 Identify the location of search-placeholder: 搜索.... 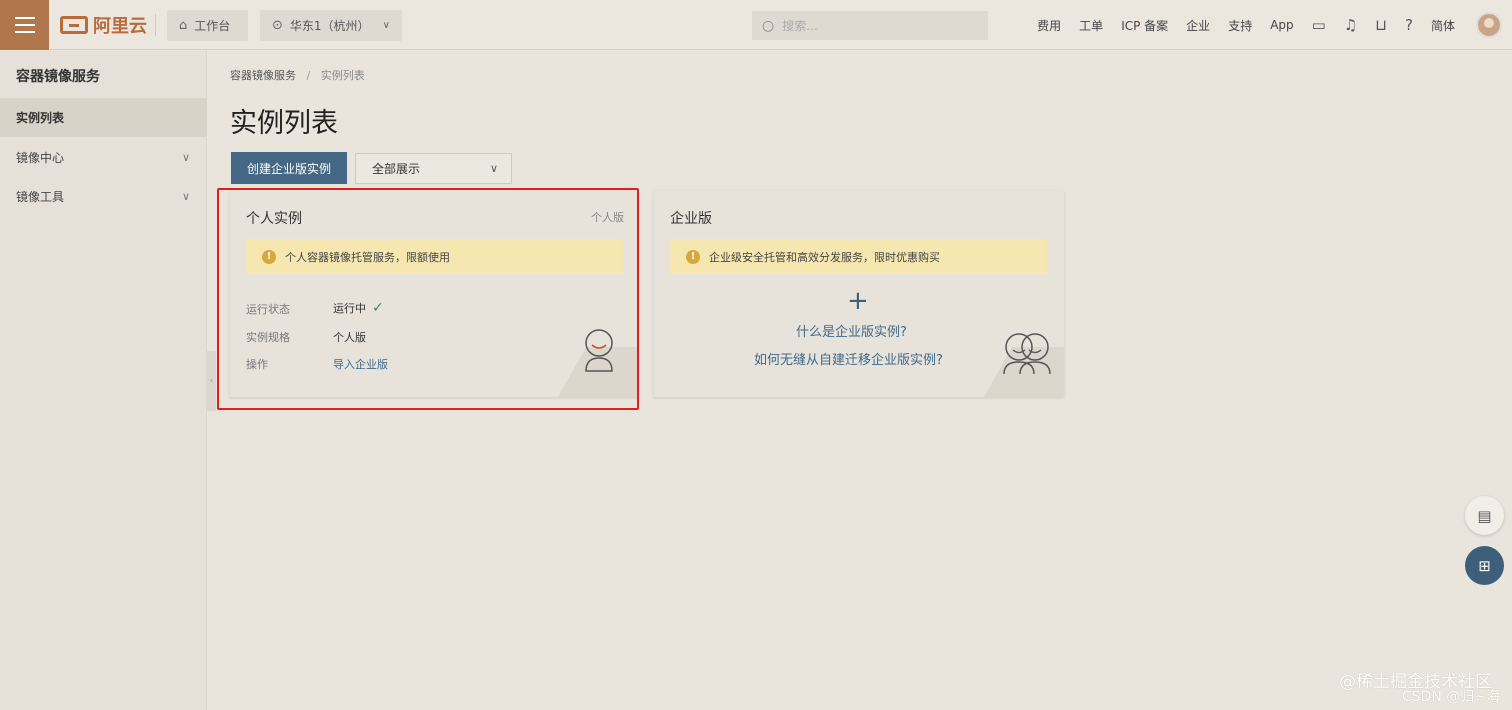
(800, 26).